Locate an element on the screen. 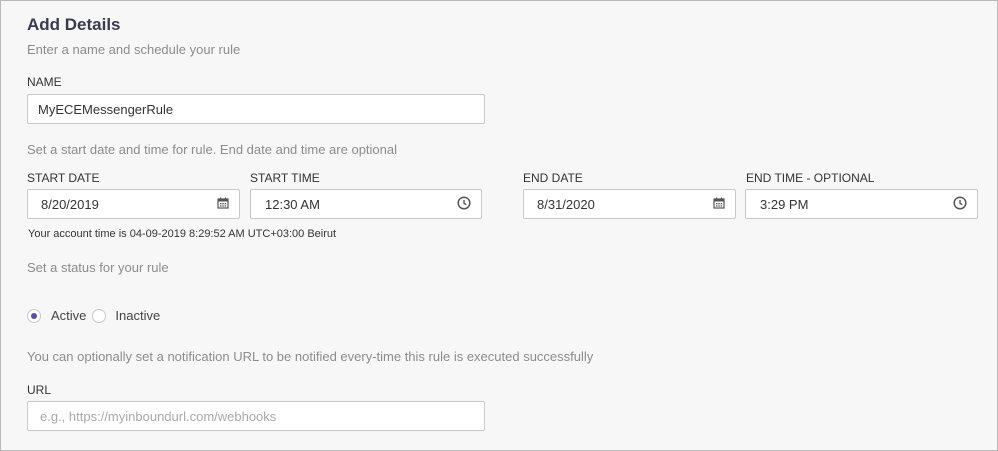 The image size is (998, 451). start-time-input: 12:30 AM is located at coordinates (366, 204).